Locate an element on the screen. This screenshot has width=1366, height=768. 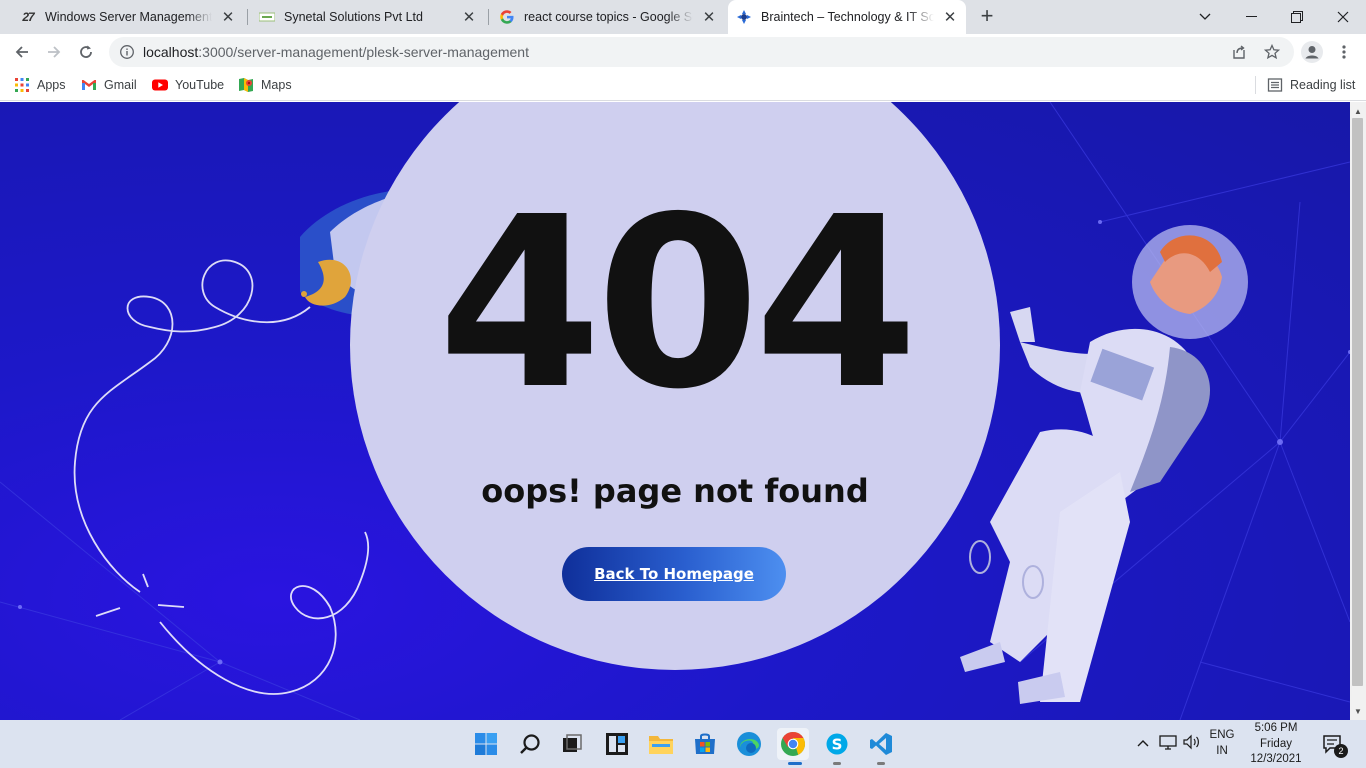
show-hidden-icons-chevron-icon is located at coordinates (1143, 743).